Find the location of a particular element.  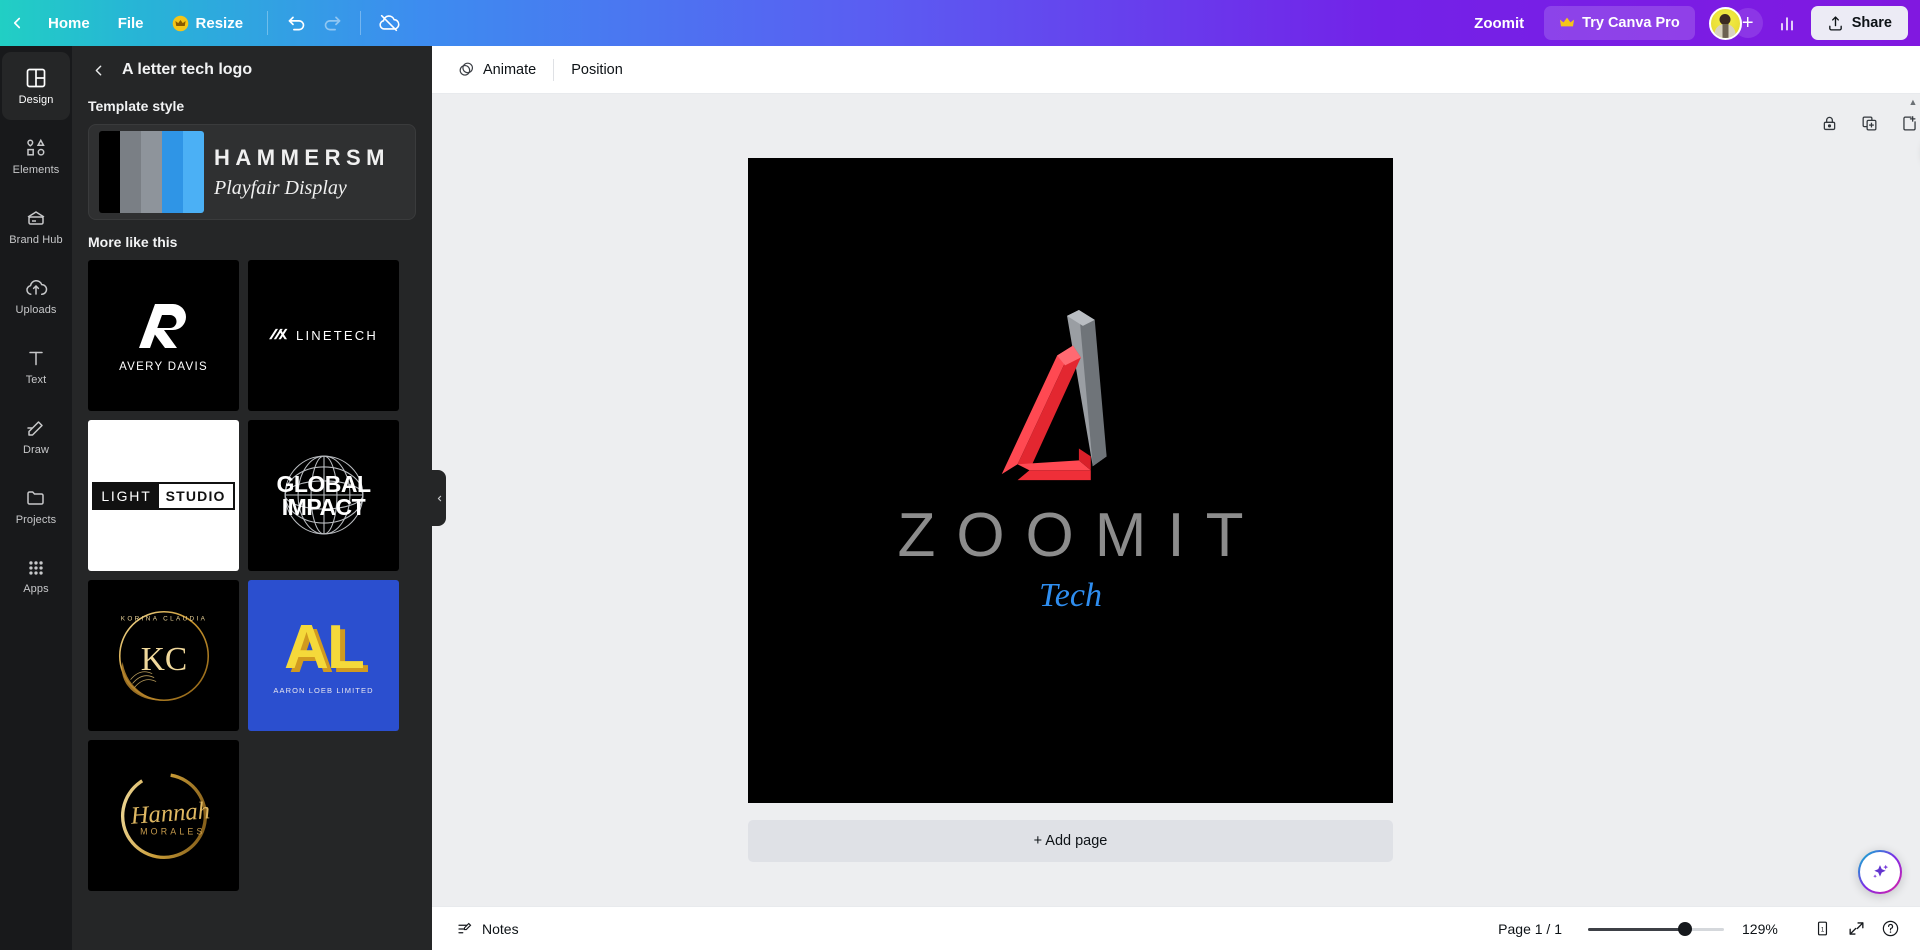

cloud-sync-button is located at coordinates (389, 23).